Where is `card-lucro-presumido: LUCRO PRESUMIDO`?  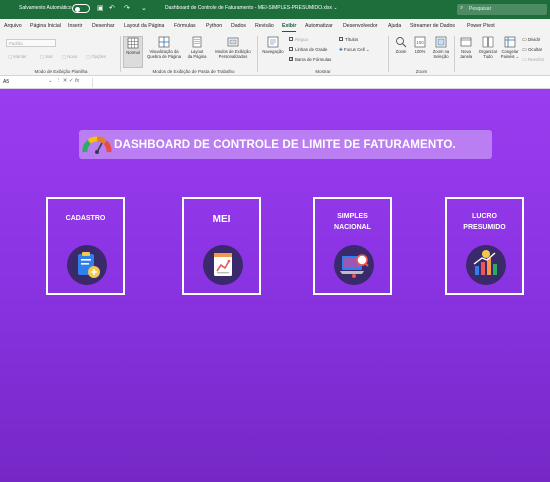 card-lucro-presumido: LUCRO PRESUMIDO is located at coordinates (484, 246).